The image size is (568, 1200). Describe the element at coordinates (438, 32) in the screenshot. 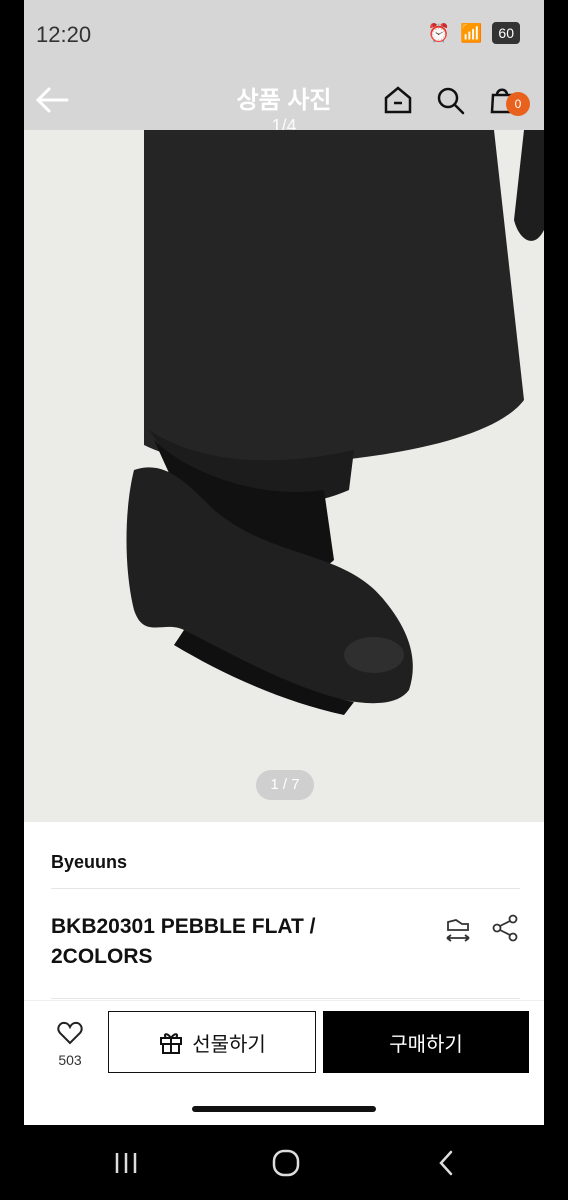

I see `alarm-icon: ⏰` at that location.